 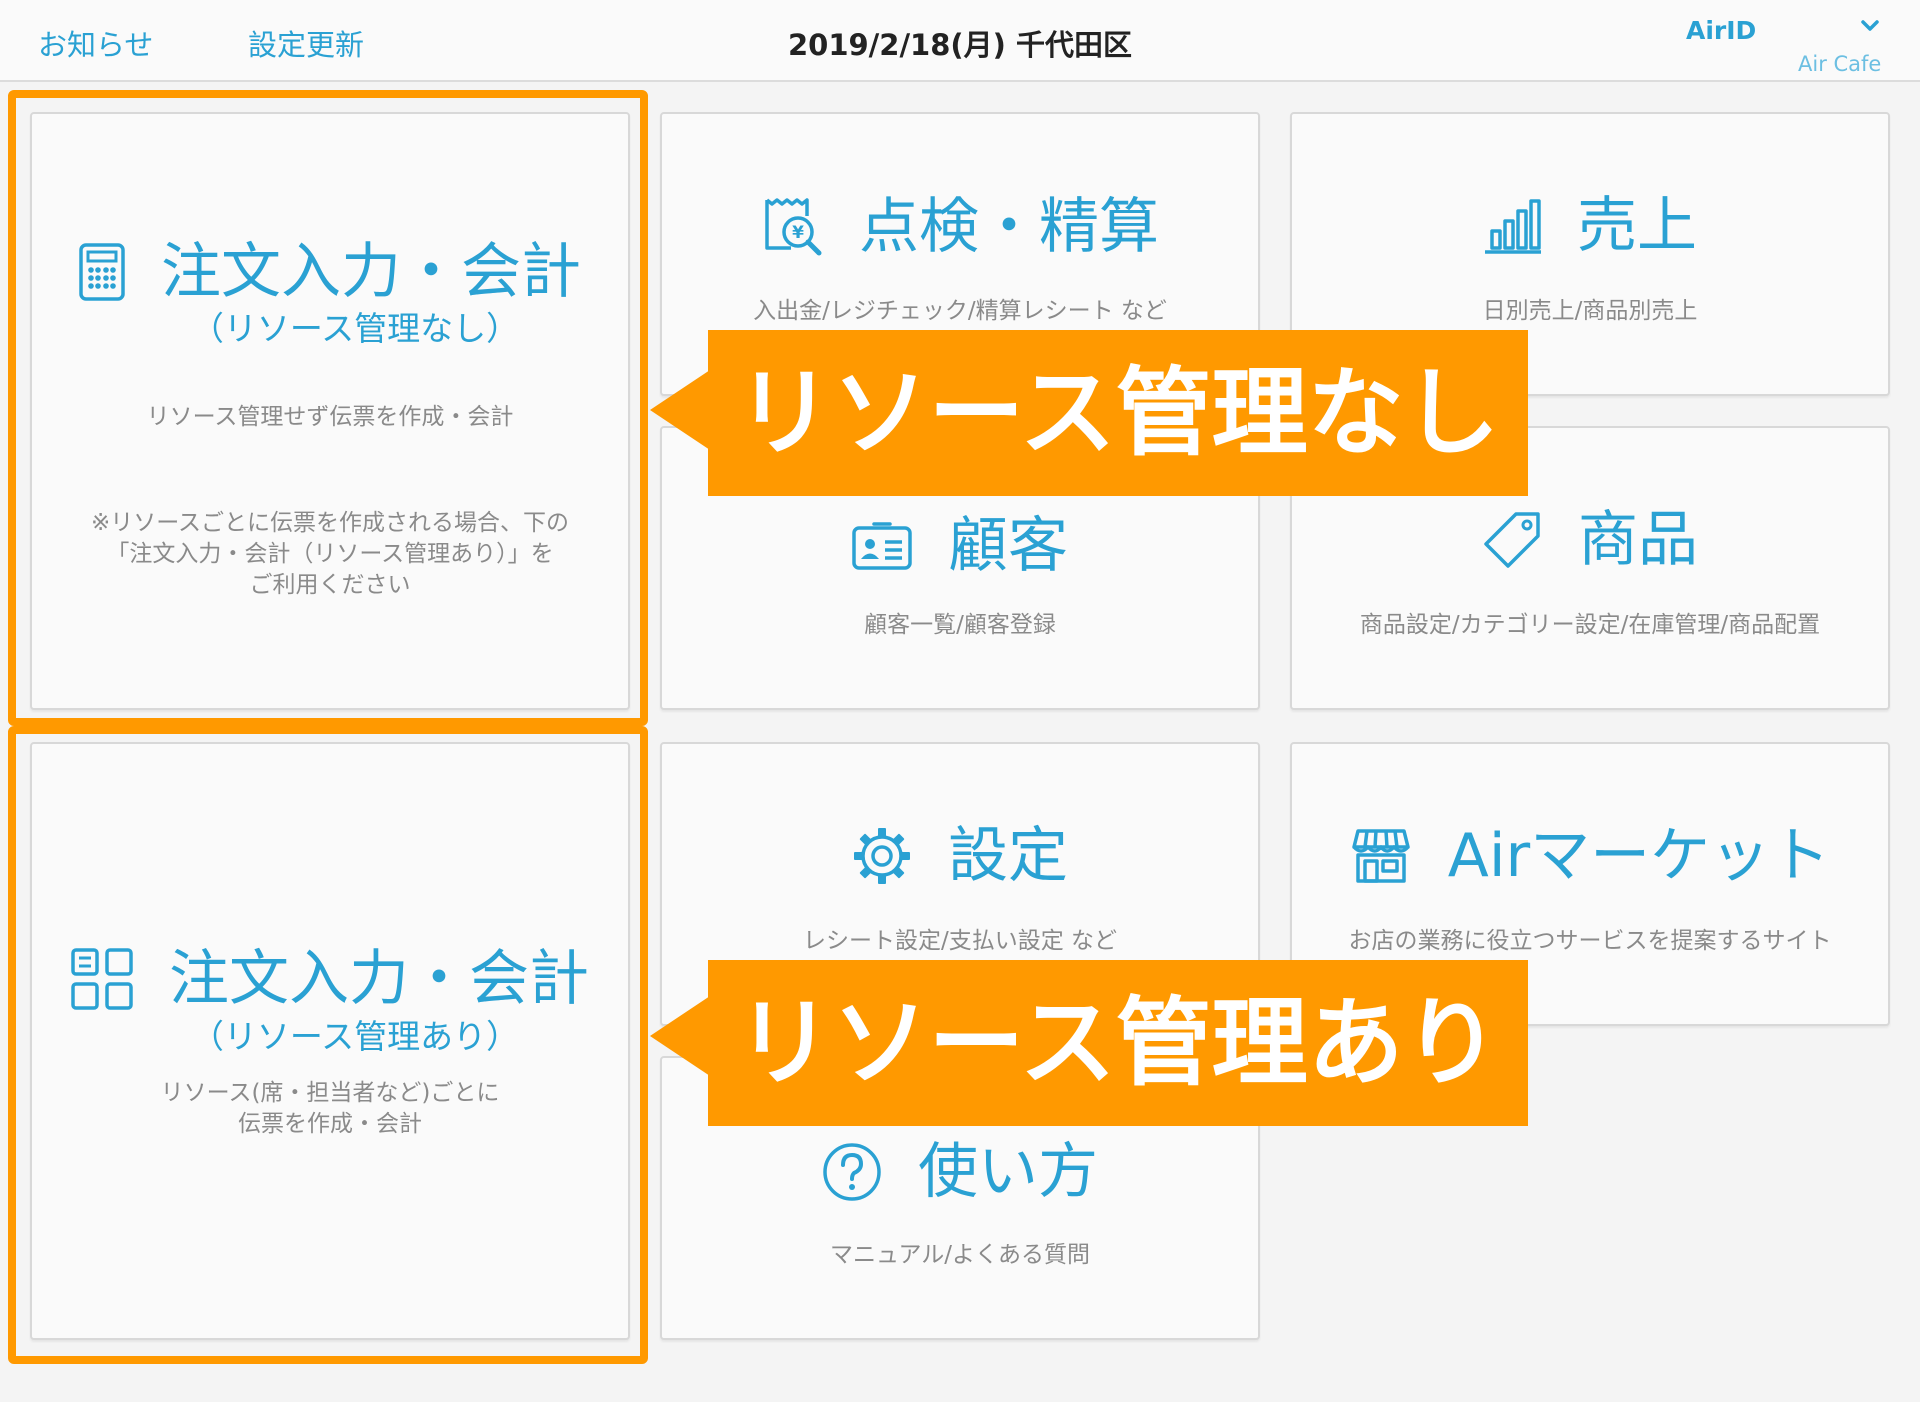 I want to click on store-name: Air Cafe, so click(x=1840, y=64).